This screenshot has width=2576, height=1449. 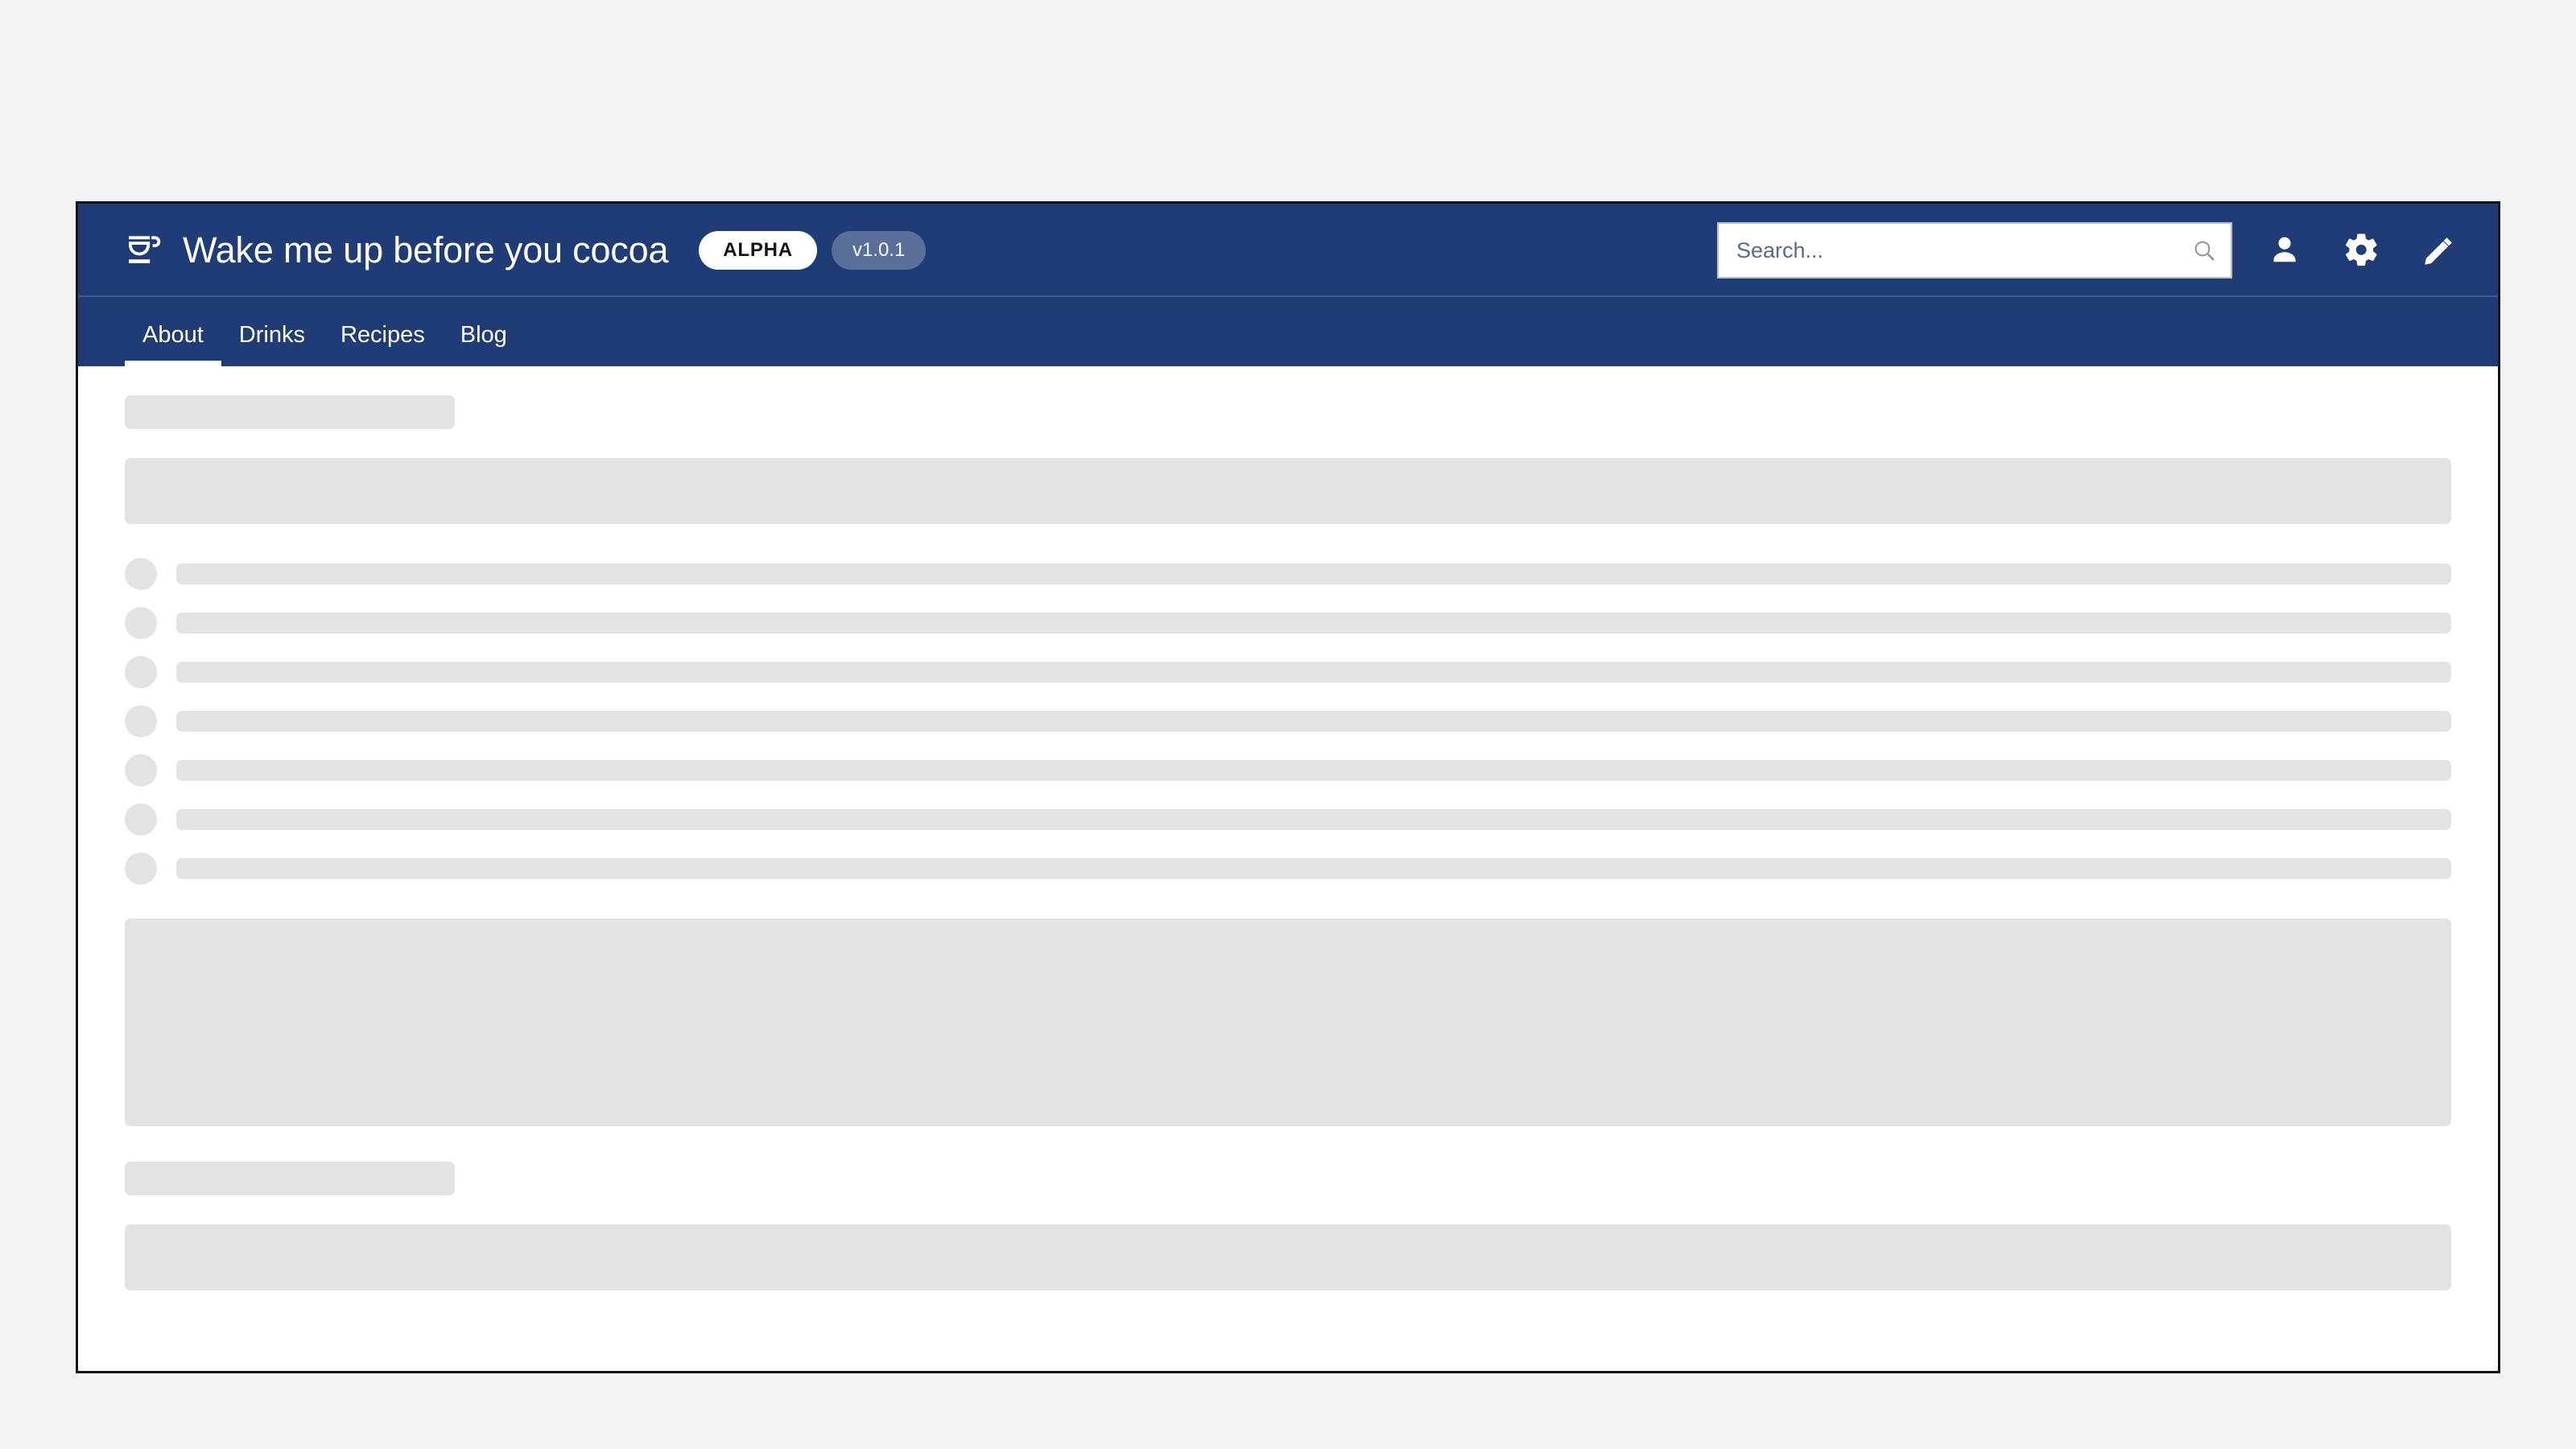 I want to click on search-box, so click(x=1974, y=250).